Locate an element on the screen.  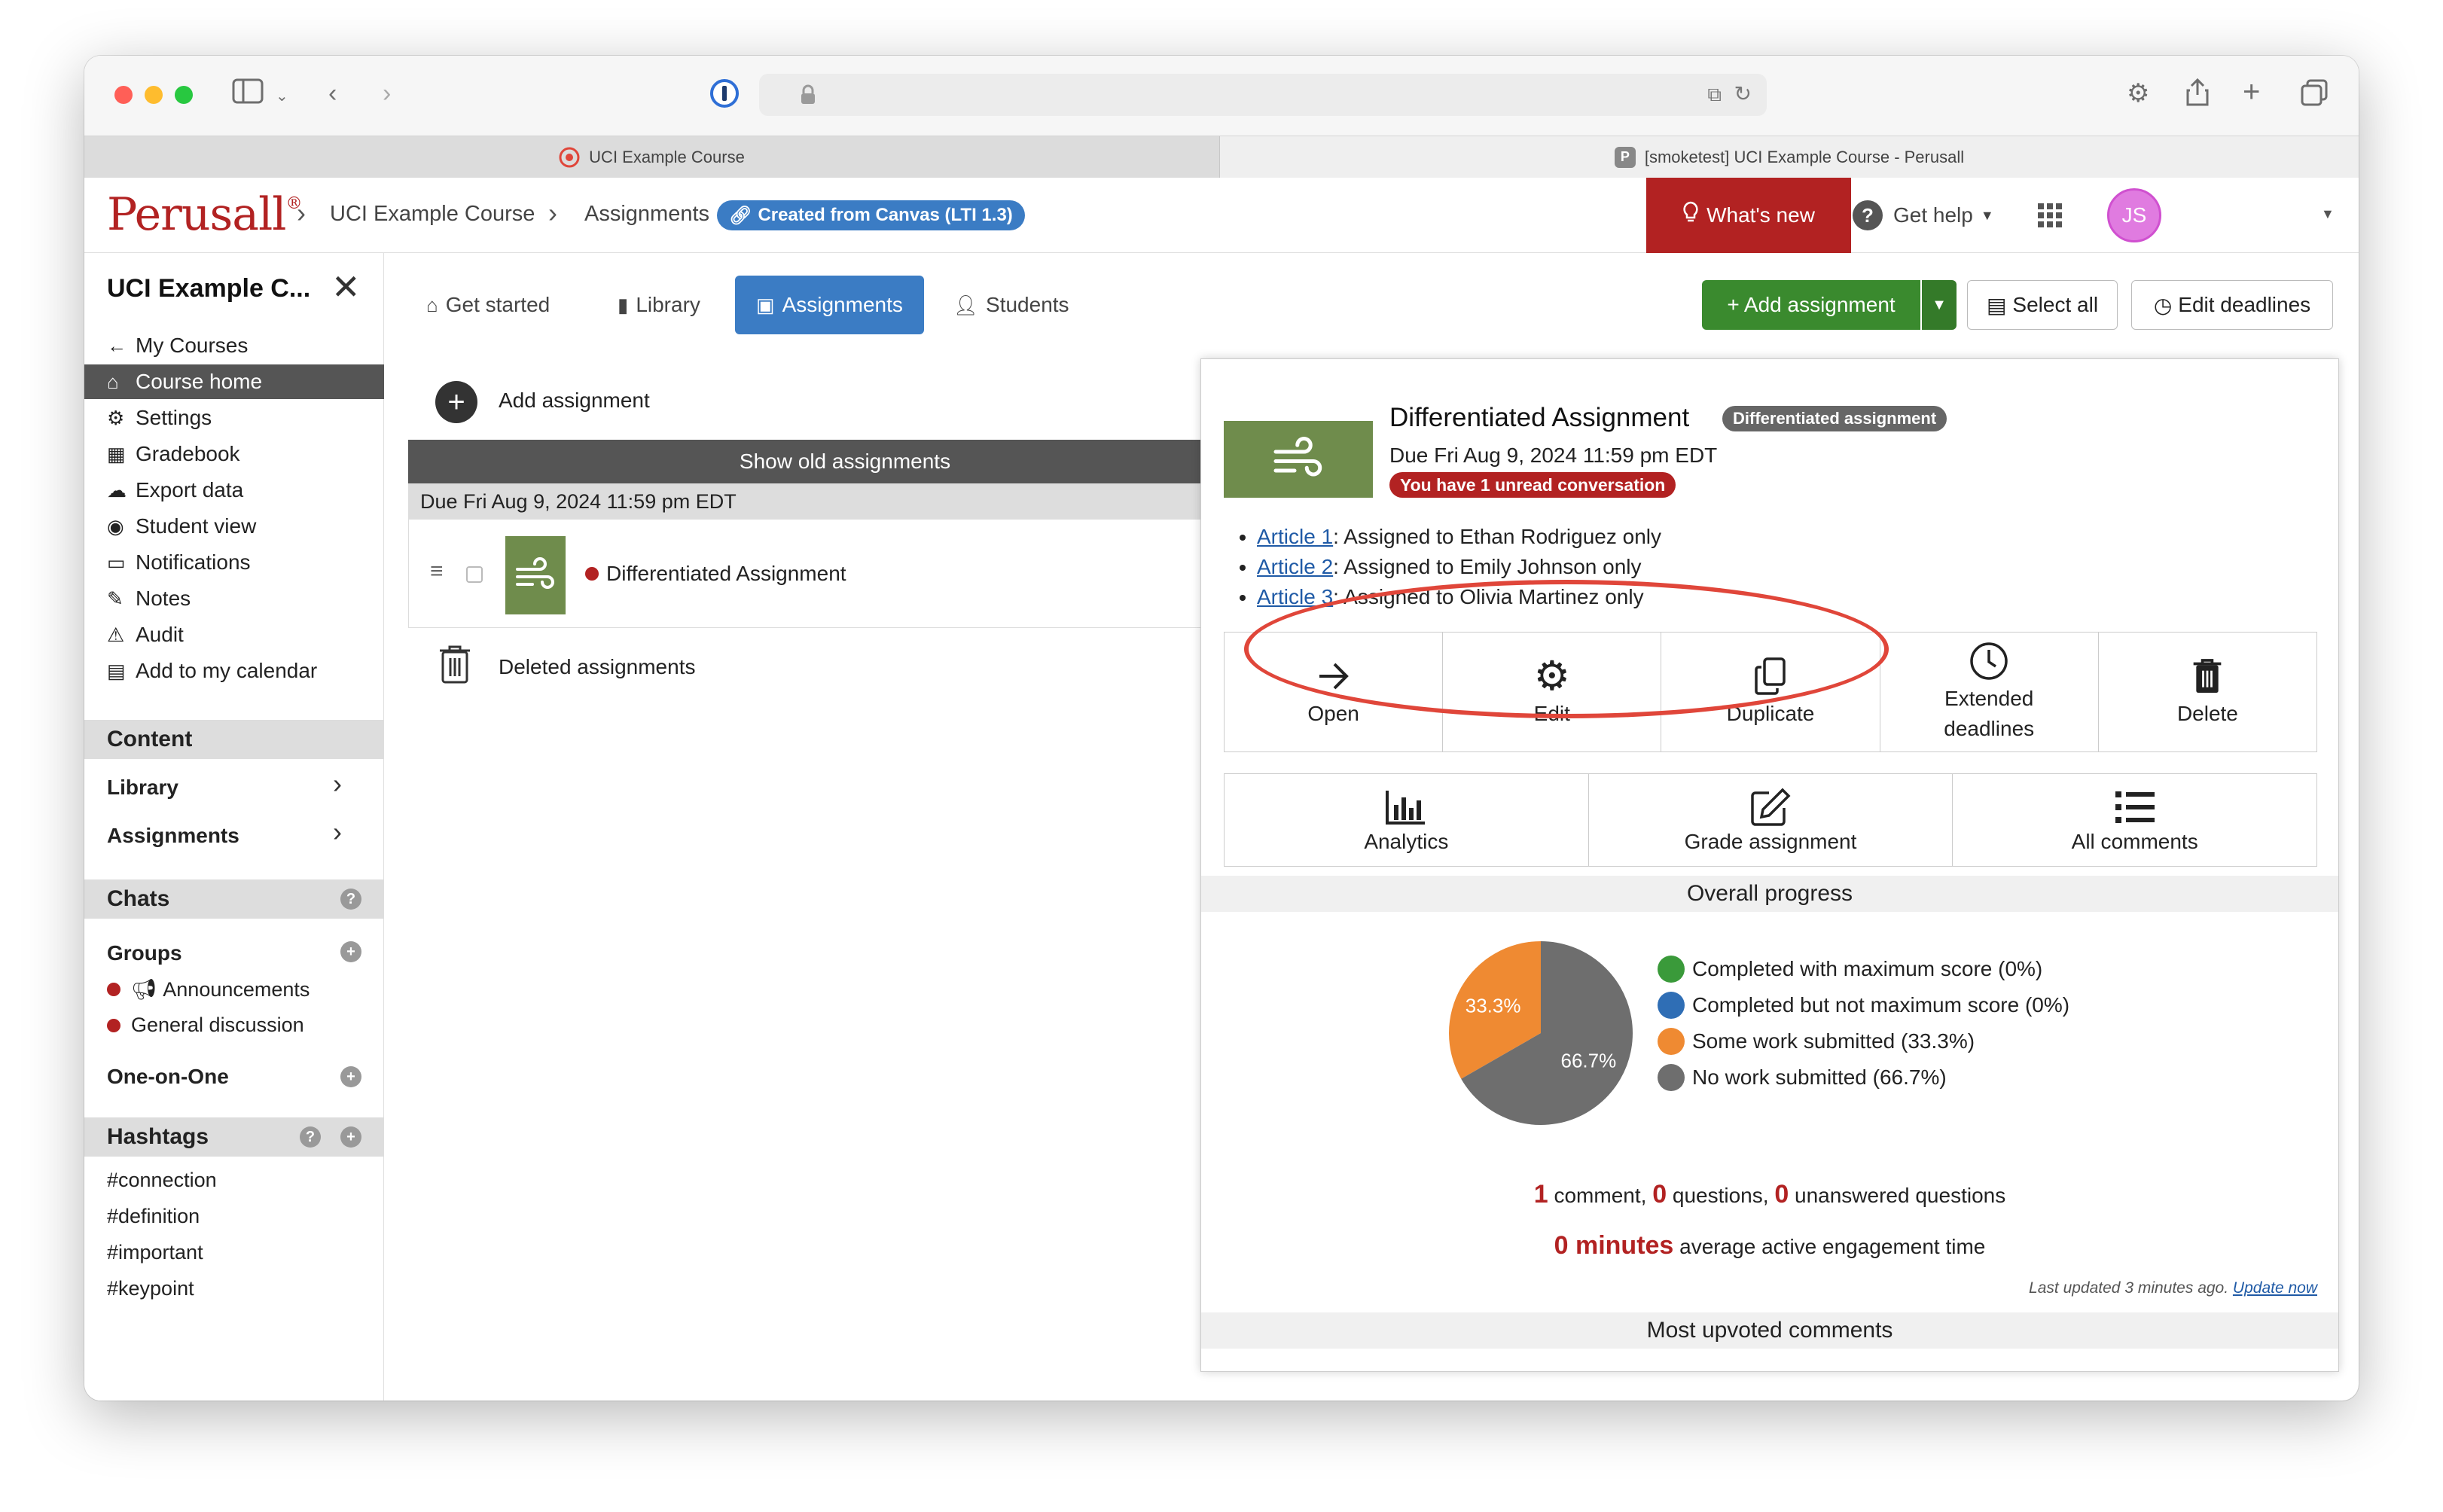
sidebar-item-gradebook: ▦ Gradebook is located at coordinates (234, 454).